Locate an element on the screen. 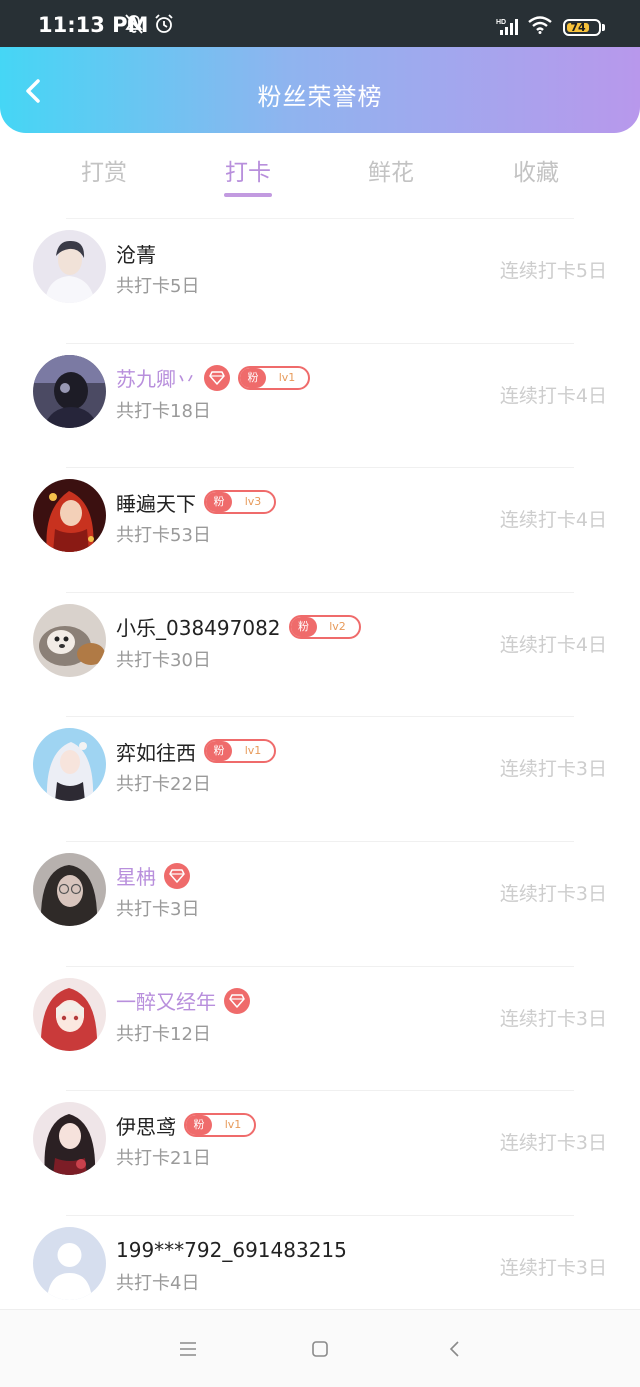 The height and width of the screenshot is (1387, 640). page-title: 粉丝荣誉榜 is located at coordinates (320, 97).